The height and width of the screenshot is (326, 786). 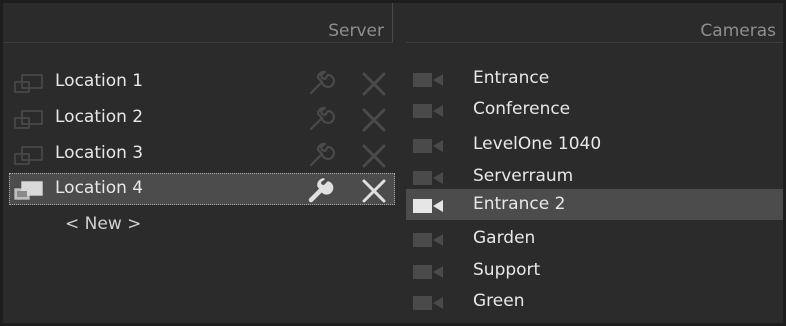 I want to click on camera-label: Conference, so click(x=522, y=109).